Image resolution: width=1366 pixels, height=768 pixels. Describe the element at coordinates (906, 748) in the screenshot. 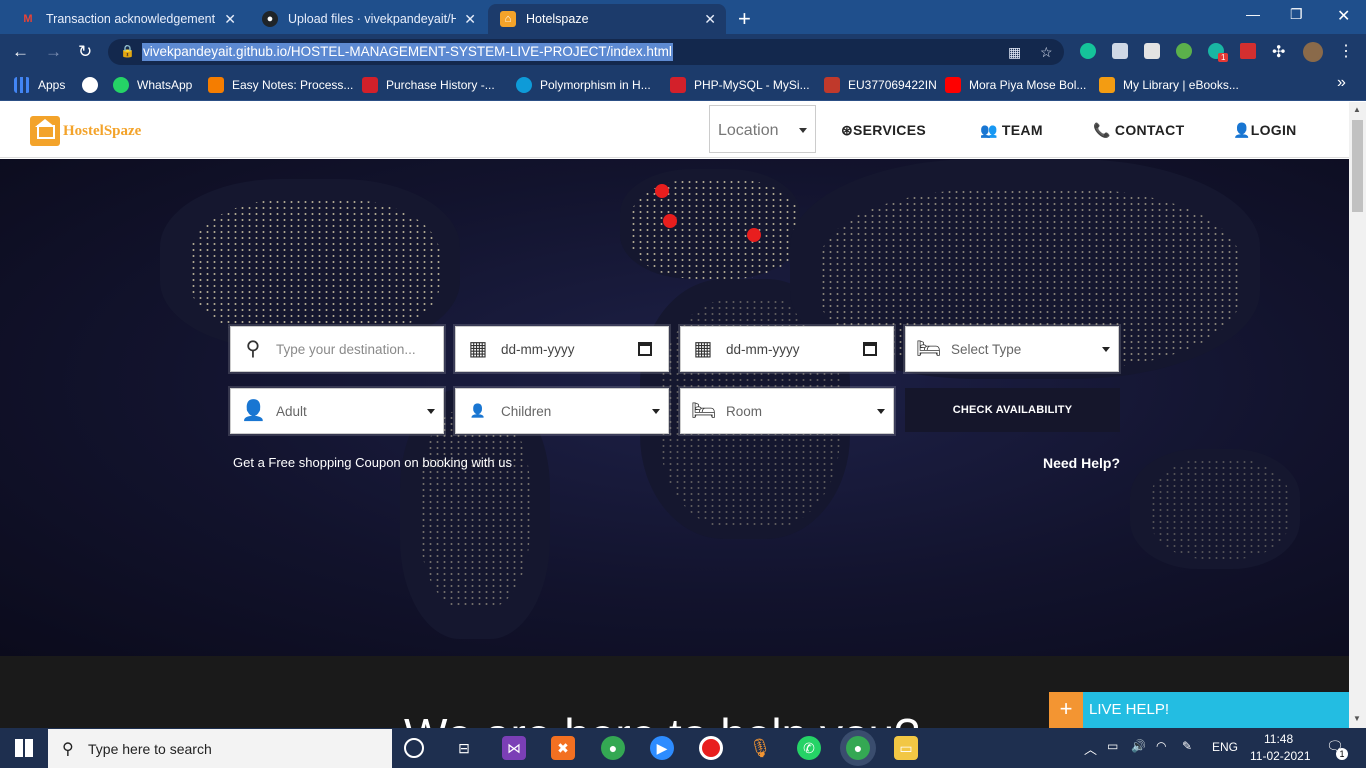

I see `file-explorer-icon: ▭` at that location.